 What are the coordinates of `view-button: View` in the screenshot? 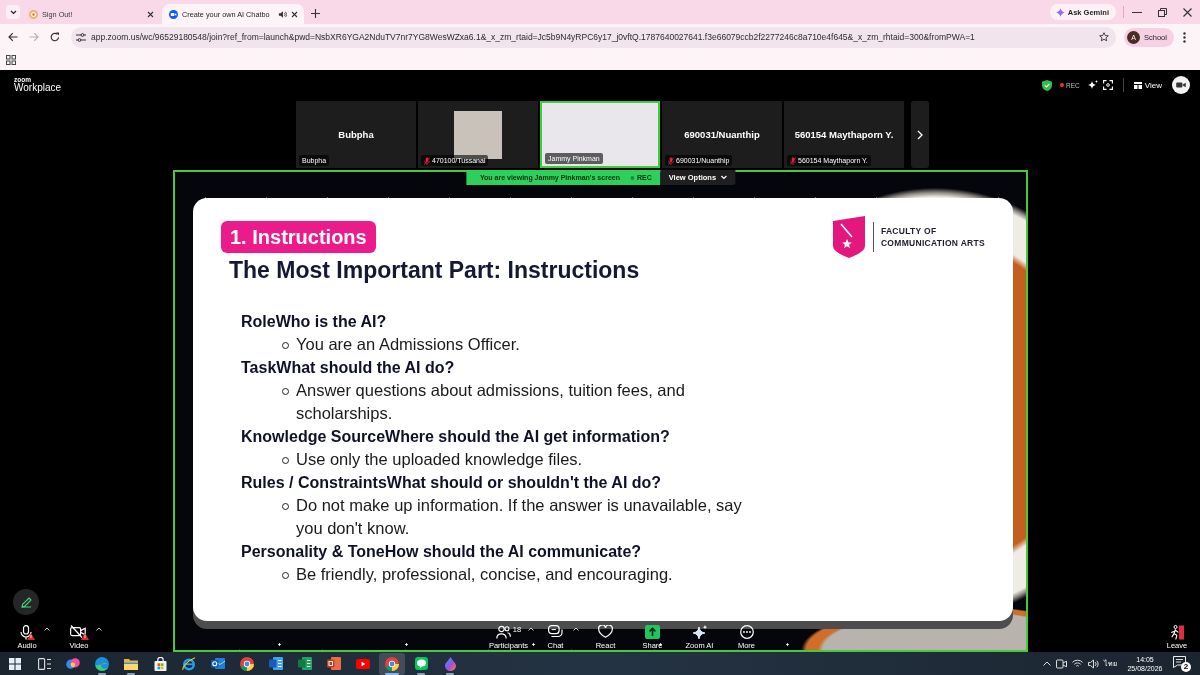 It's located at (1147, 85).